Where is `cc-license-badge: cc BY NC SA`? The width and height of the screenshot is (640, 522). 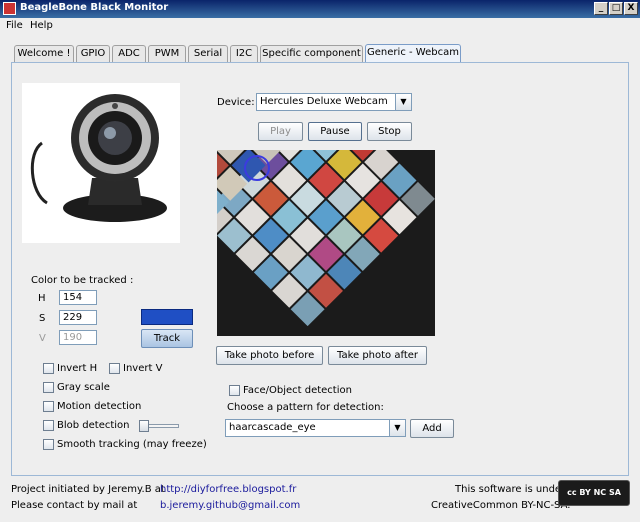 cc-license-badge: cc BY NC SA is located at coordinates (594, 493).